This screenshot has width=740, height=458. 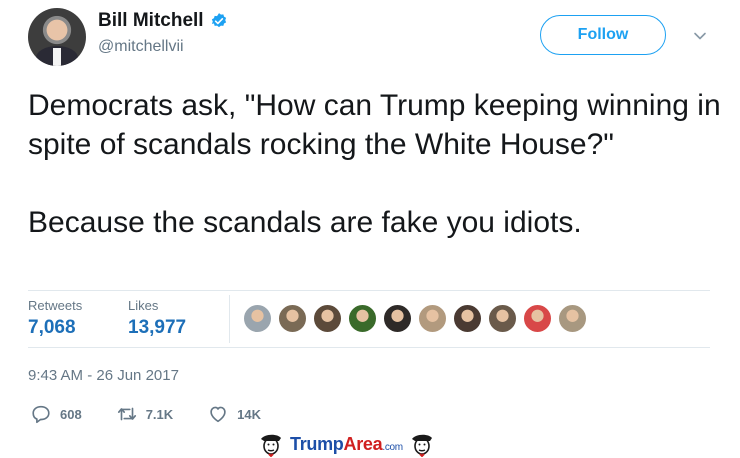 I want to click on likes-value: 13,977, so click(x=157, y=327).